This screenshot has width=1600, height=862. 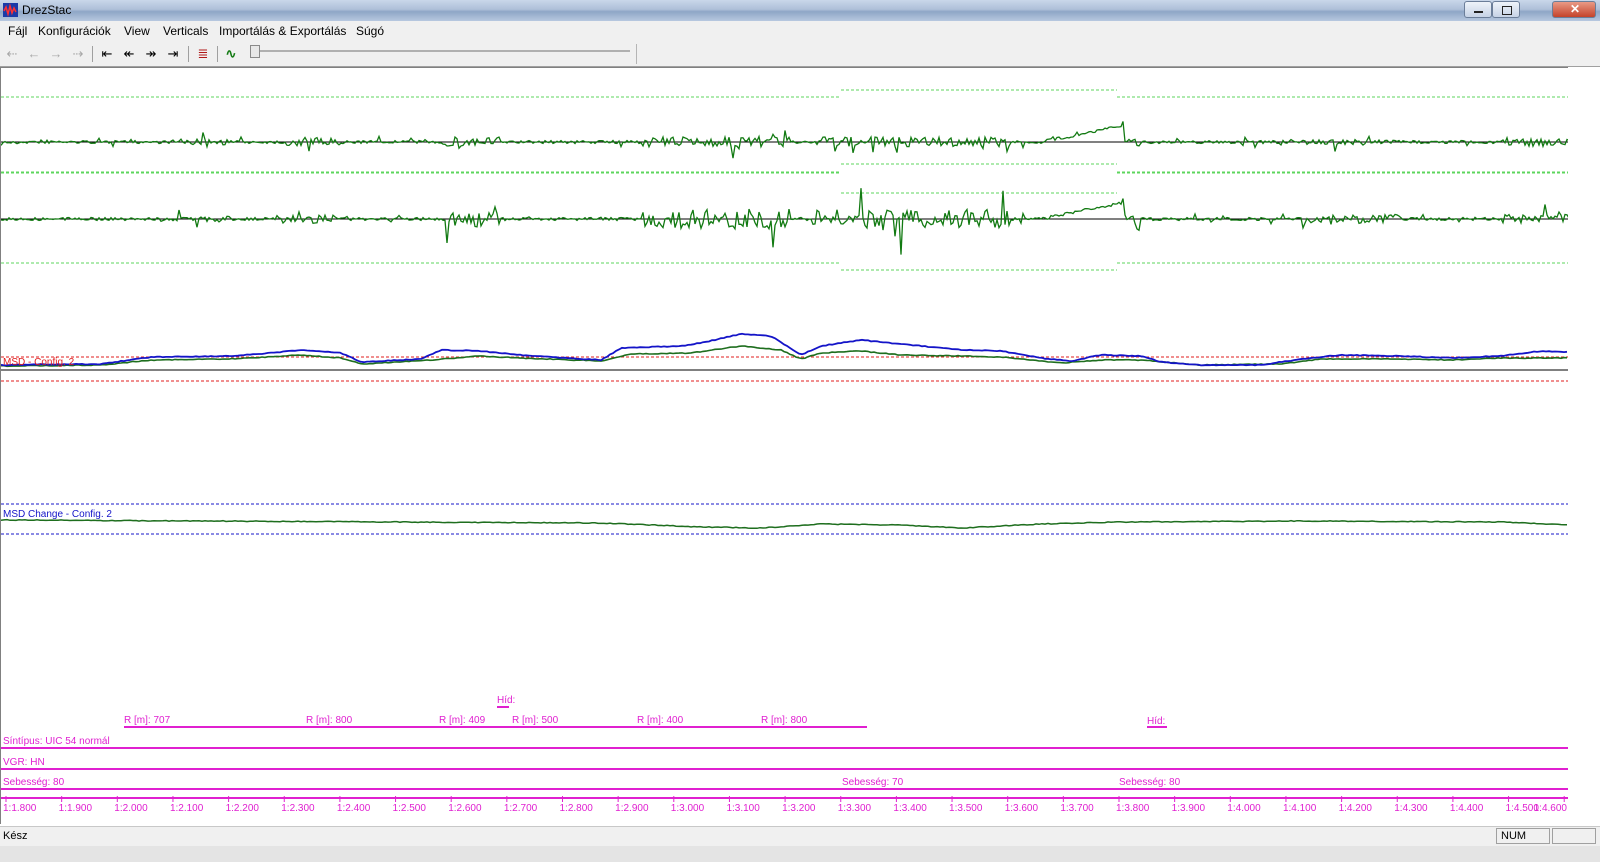 I want to click on axis-tick-label: 1:3.600, so click(x=1022, y=808).